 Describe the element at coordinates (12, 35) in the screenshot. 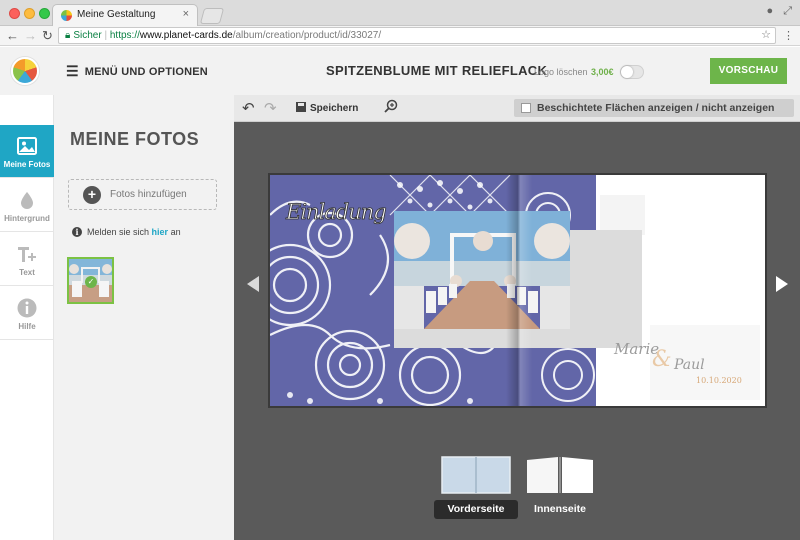

I see `back-arrow-icon: ←` at that location.